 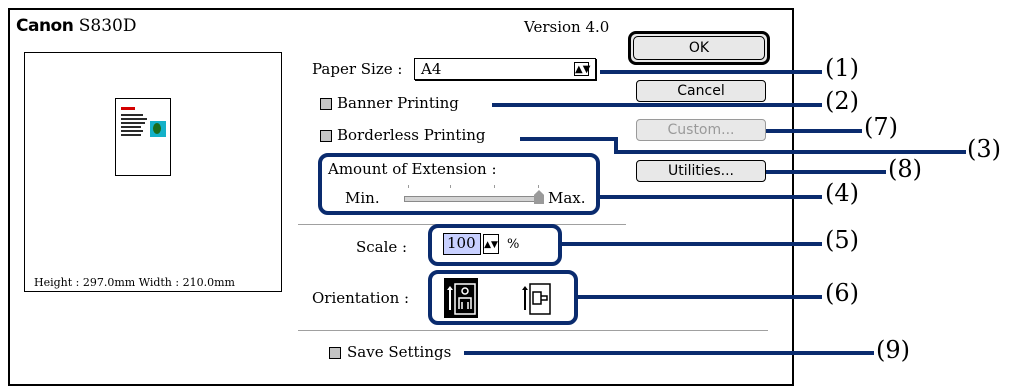 What do you see at coordinates (134, 282) in the screenshot?
I see `paper-dimensions: Height : 297.0mm Width : 210.0mm` at bounding box center [134, 282].